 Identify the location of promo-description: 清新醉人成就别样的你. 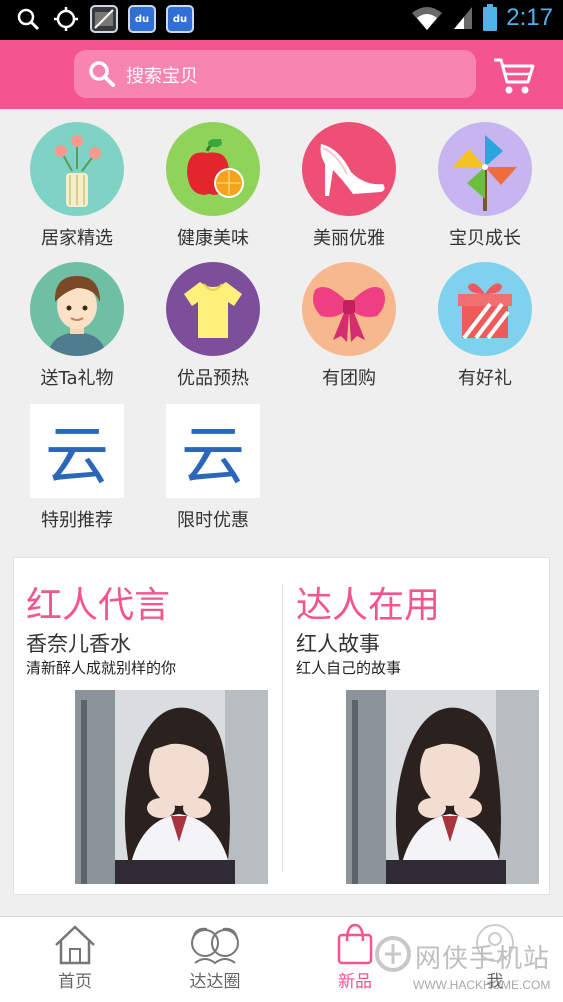
(101, 668).